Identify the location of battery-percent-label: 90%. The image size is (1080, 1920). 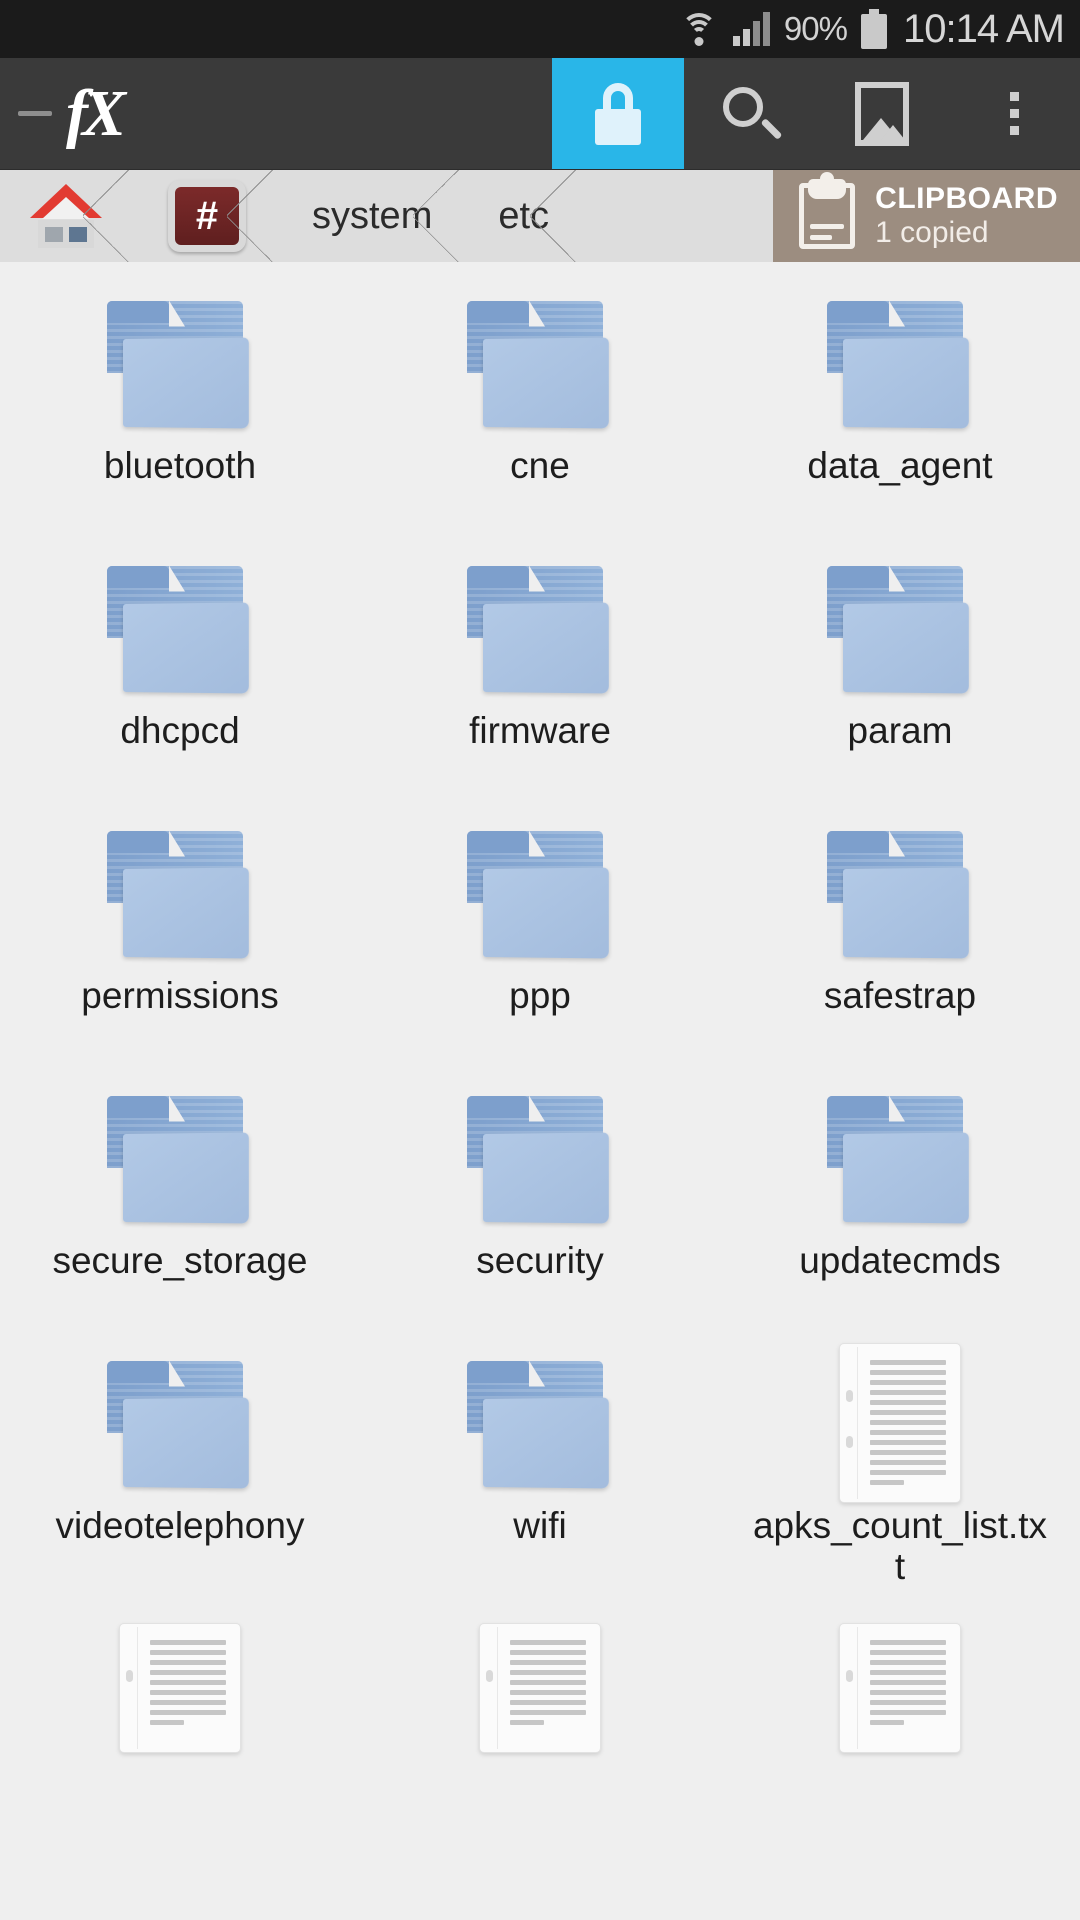
(815, 28).